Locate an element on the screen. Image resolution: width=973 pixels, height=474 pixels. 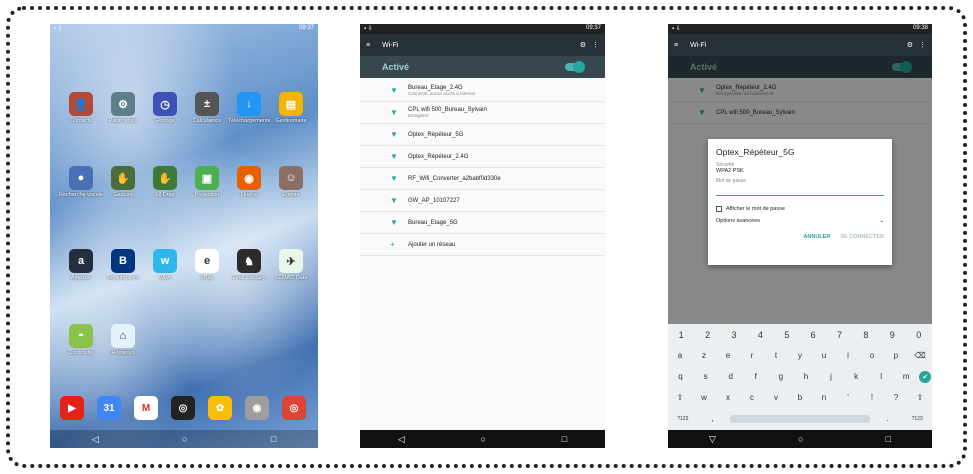
app-shortcut: ◉ Firefox is located at coordinates (249, 182).